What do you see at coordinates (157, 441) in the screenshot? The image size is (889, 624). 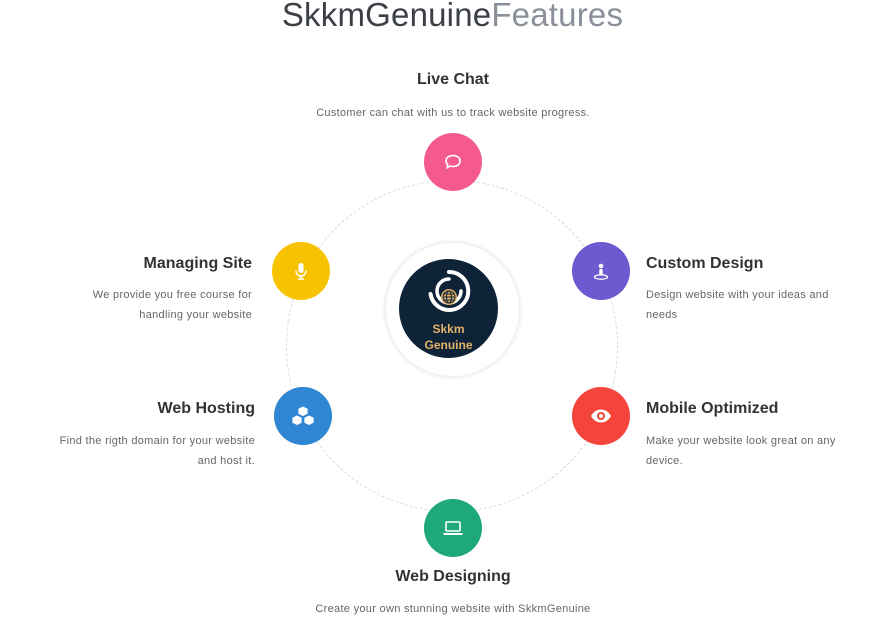 I see `web-hosting-description-line1: Find the rigth domain for your website` at bounding box center [157, 441].